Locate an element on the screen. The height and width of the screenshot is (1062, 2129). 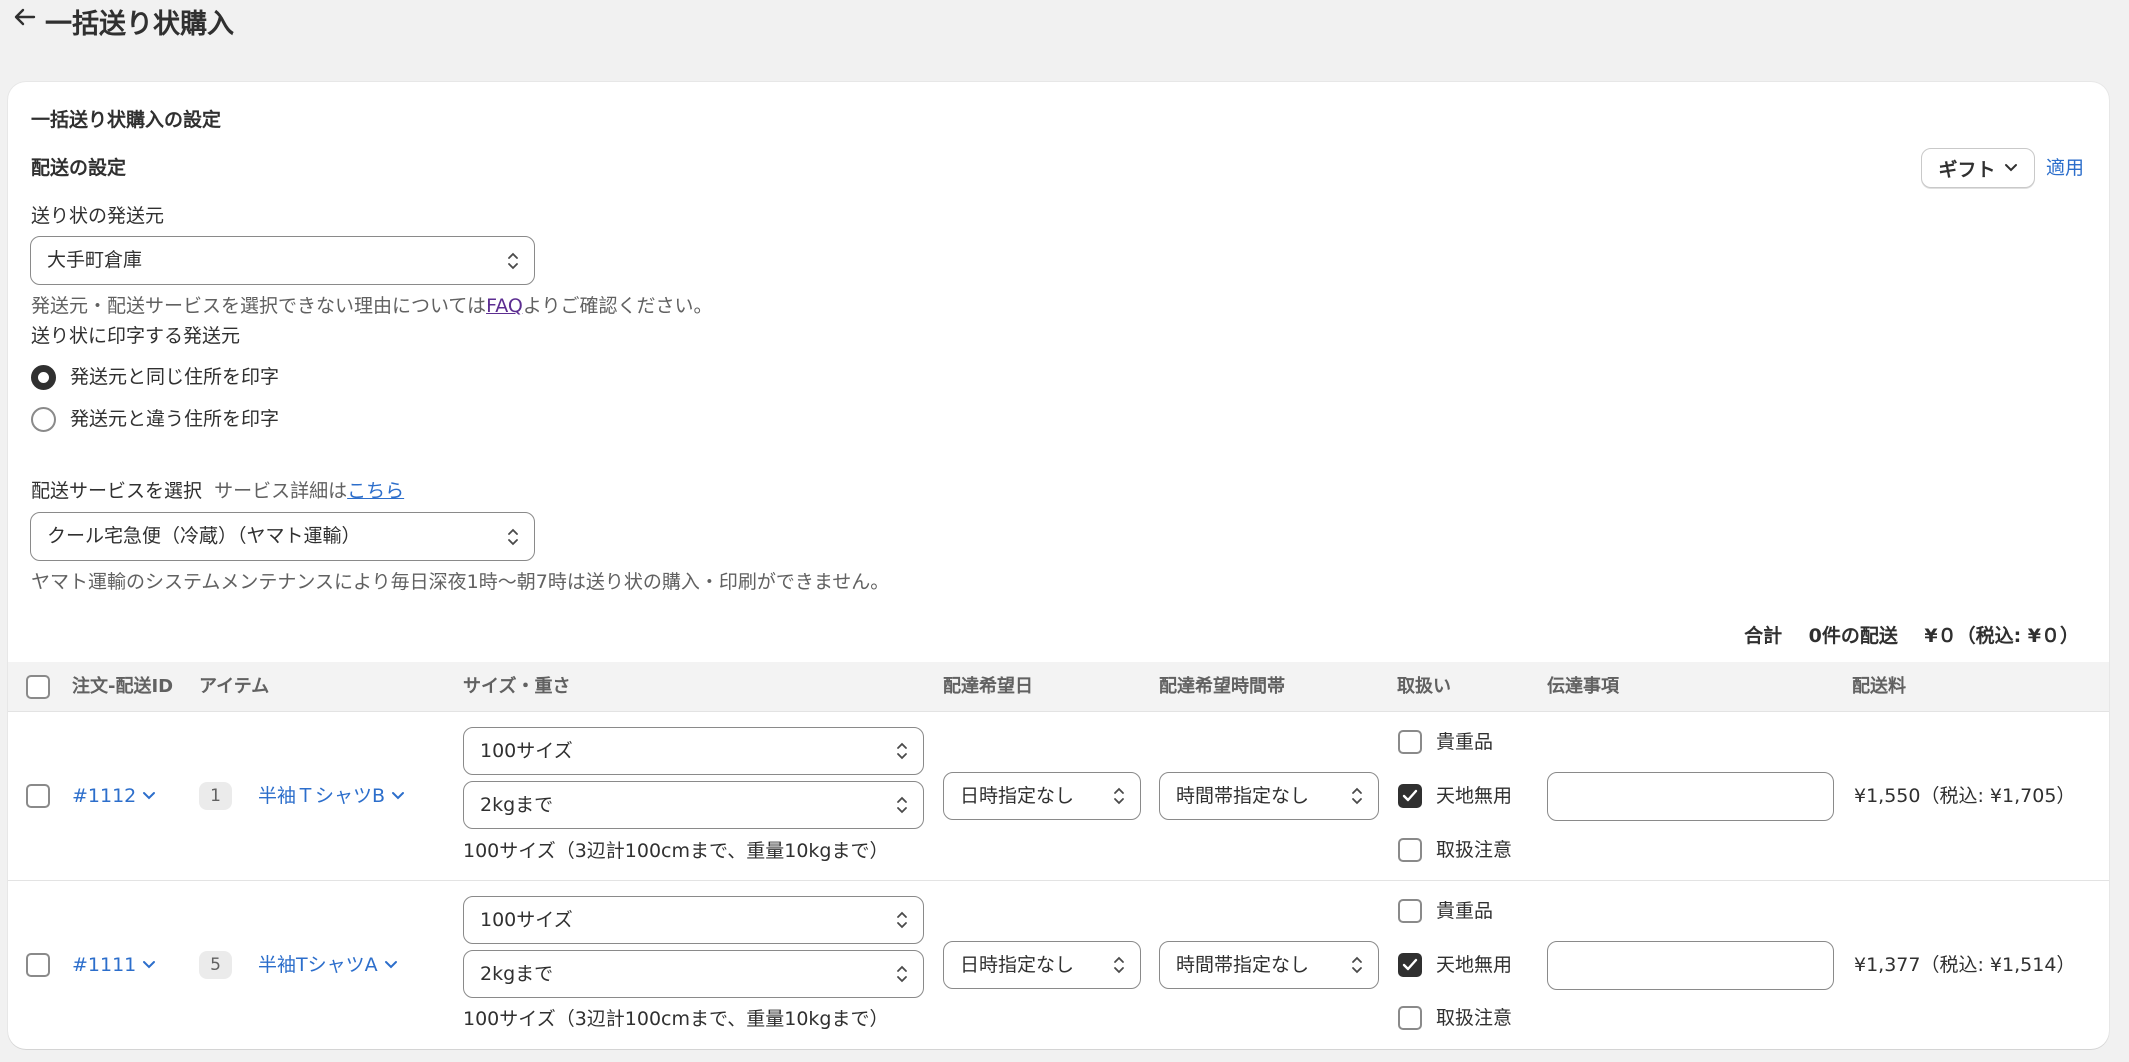
header-fee: 配送料 is located at coordinates (1879, 686).